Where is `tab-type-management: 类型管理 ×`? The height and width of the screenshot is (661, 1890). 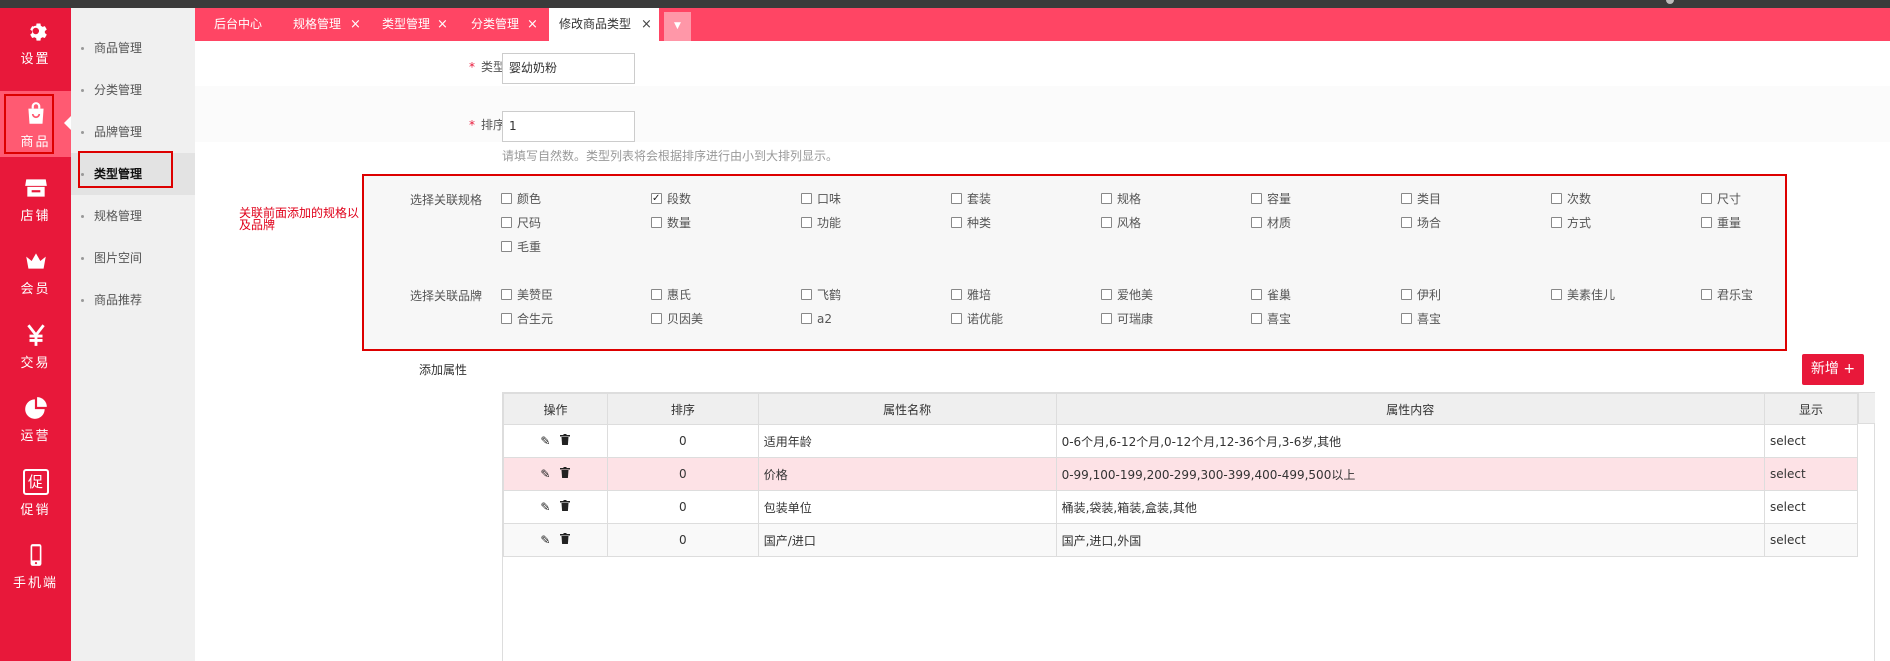 tab-type-management: 类型管理 × is located at coordinates (417, 24).